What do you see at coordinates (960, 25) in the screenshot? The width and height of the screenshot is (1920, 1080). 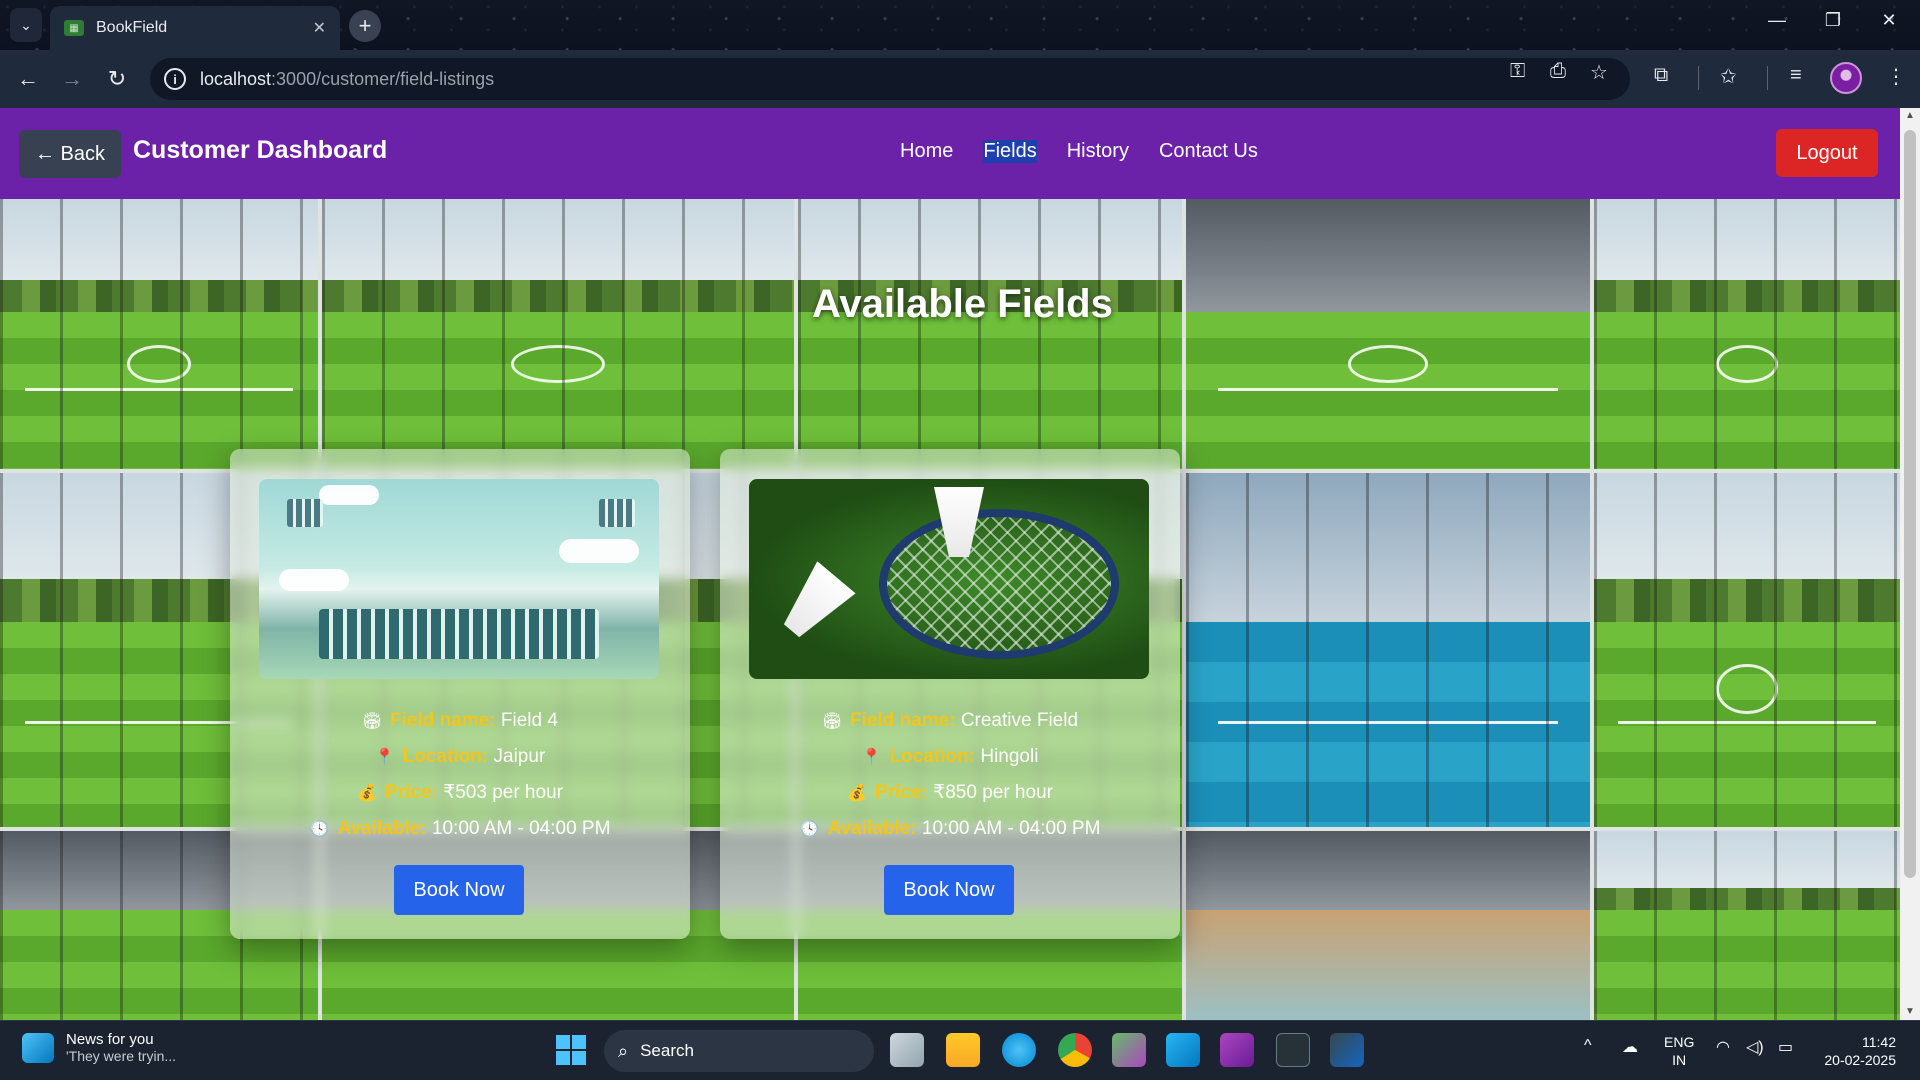 I see `browser-tab-strip: ⌄ ▦ BookField ✕ + — ❐ ✕` at bounding box center [960, 25].